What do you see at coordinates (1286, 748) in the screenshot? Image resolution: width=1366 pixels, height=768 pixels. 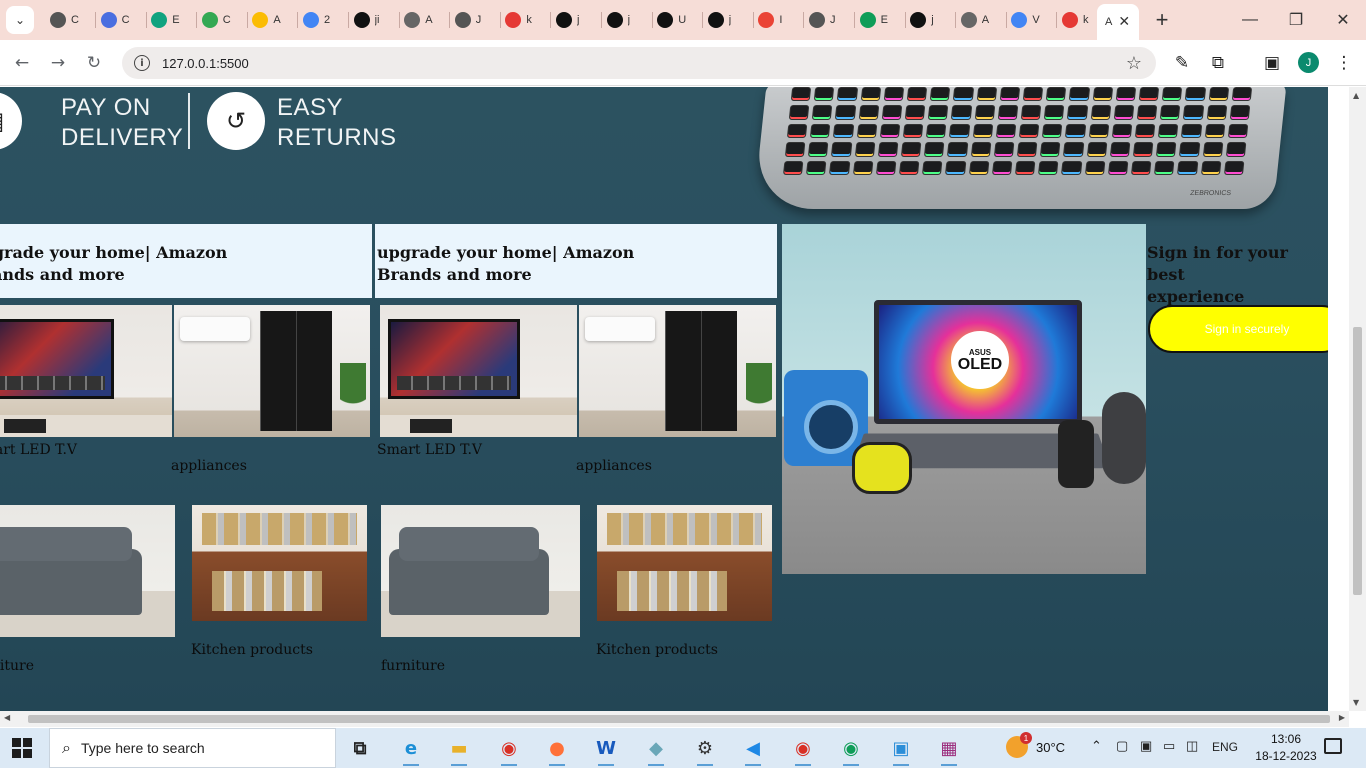 I see `system-clock: 13:06 18-12-2023` at bounding box center [1286, 748].